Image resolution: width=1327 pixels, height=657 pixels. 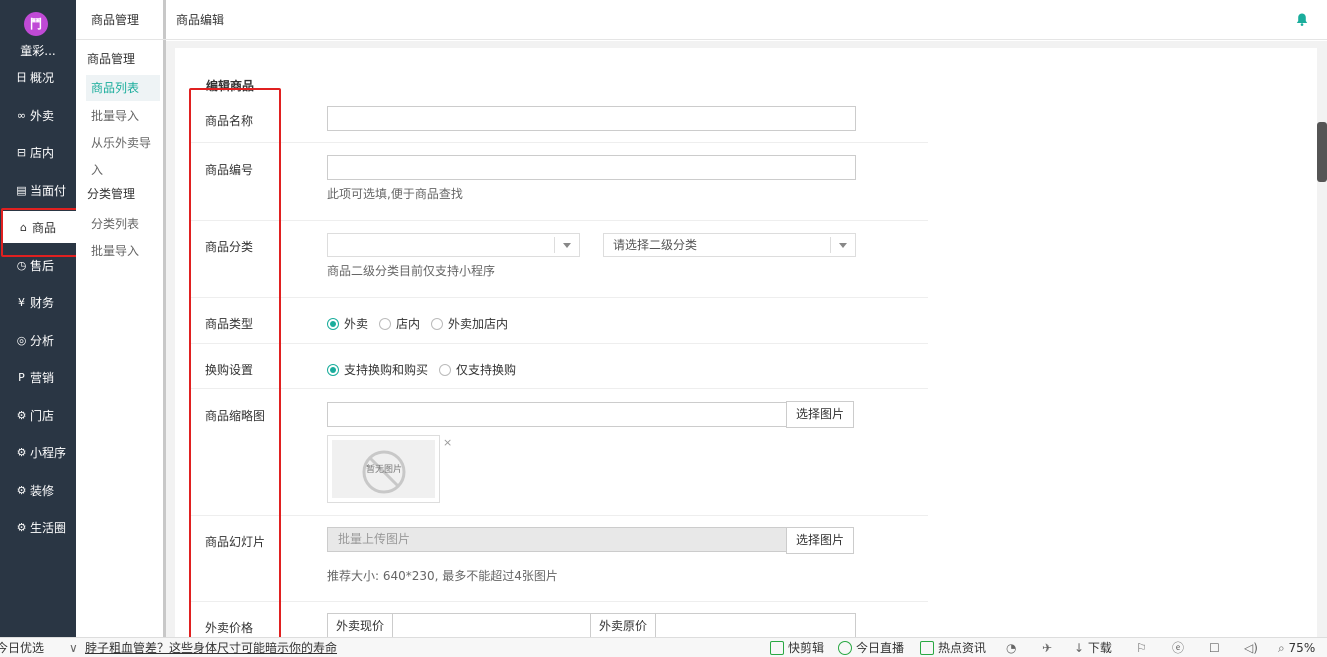 I want to click on chevron-down-icon: ∨, so click(x=73, y=647).